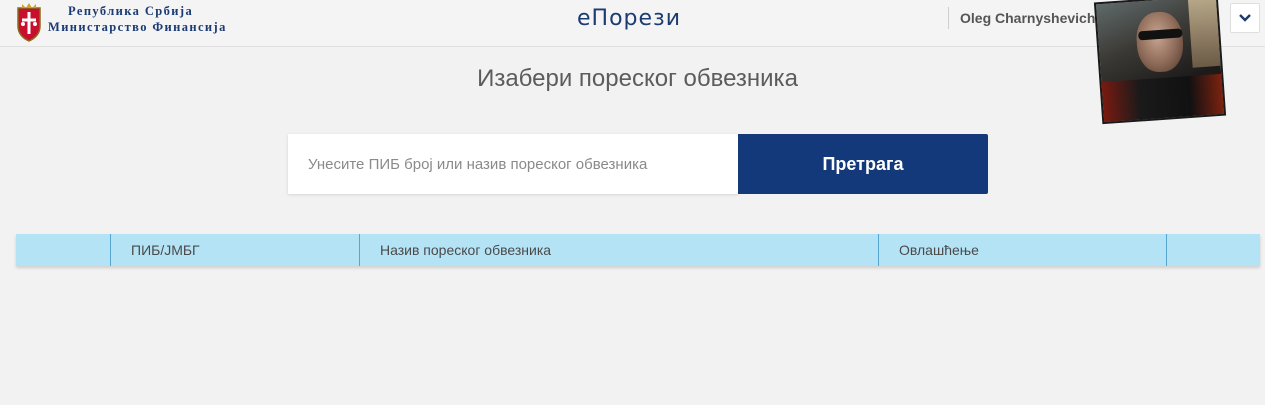 The width and height of the screenshot is (1265, 405). What do you see at coordinates (63, 250) in the screenshot?
I see `table-col-empty` at bounding box center [63, 250].